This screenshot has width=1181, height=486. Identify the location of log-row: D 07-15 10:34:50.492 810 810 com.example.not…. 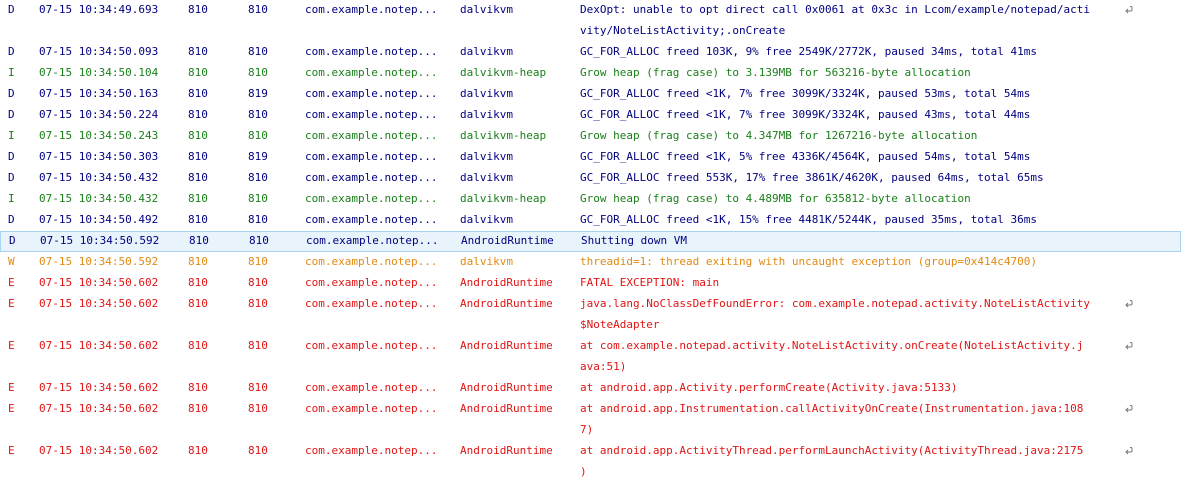
(590, 220).